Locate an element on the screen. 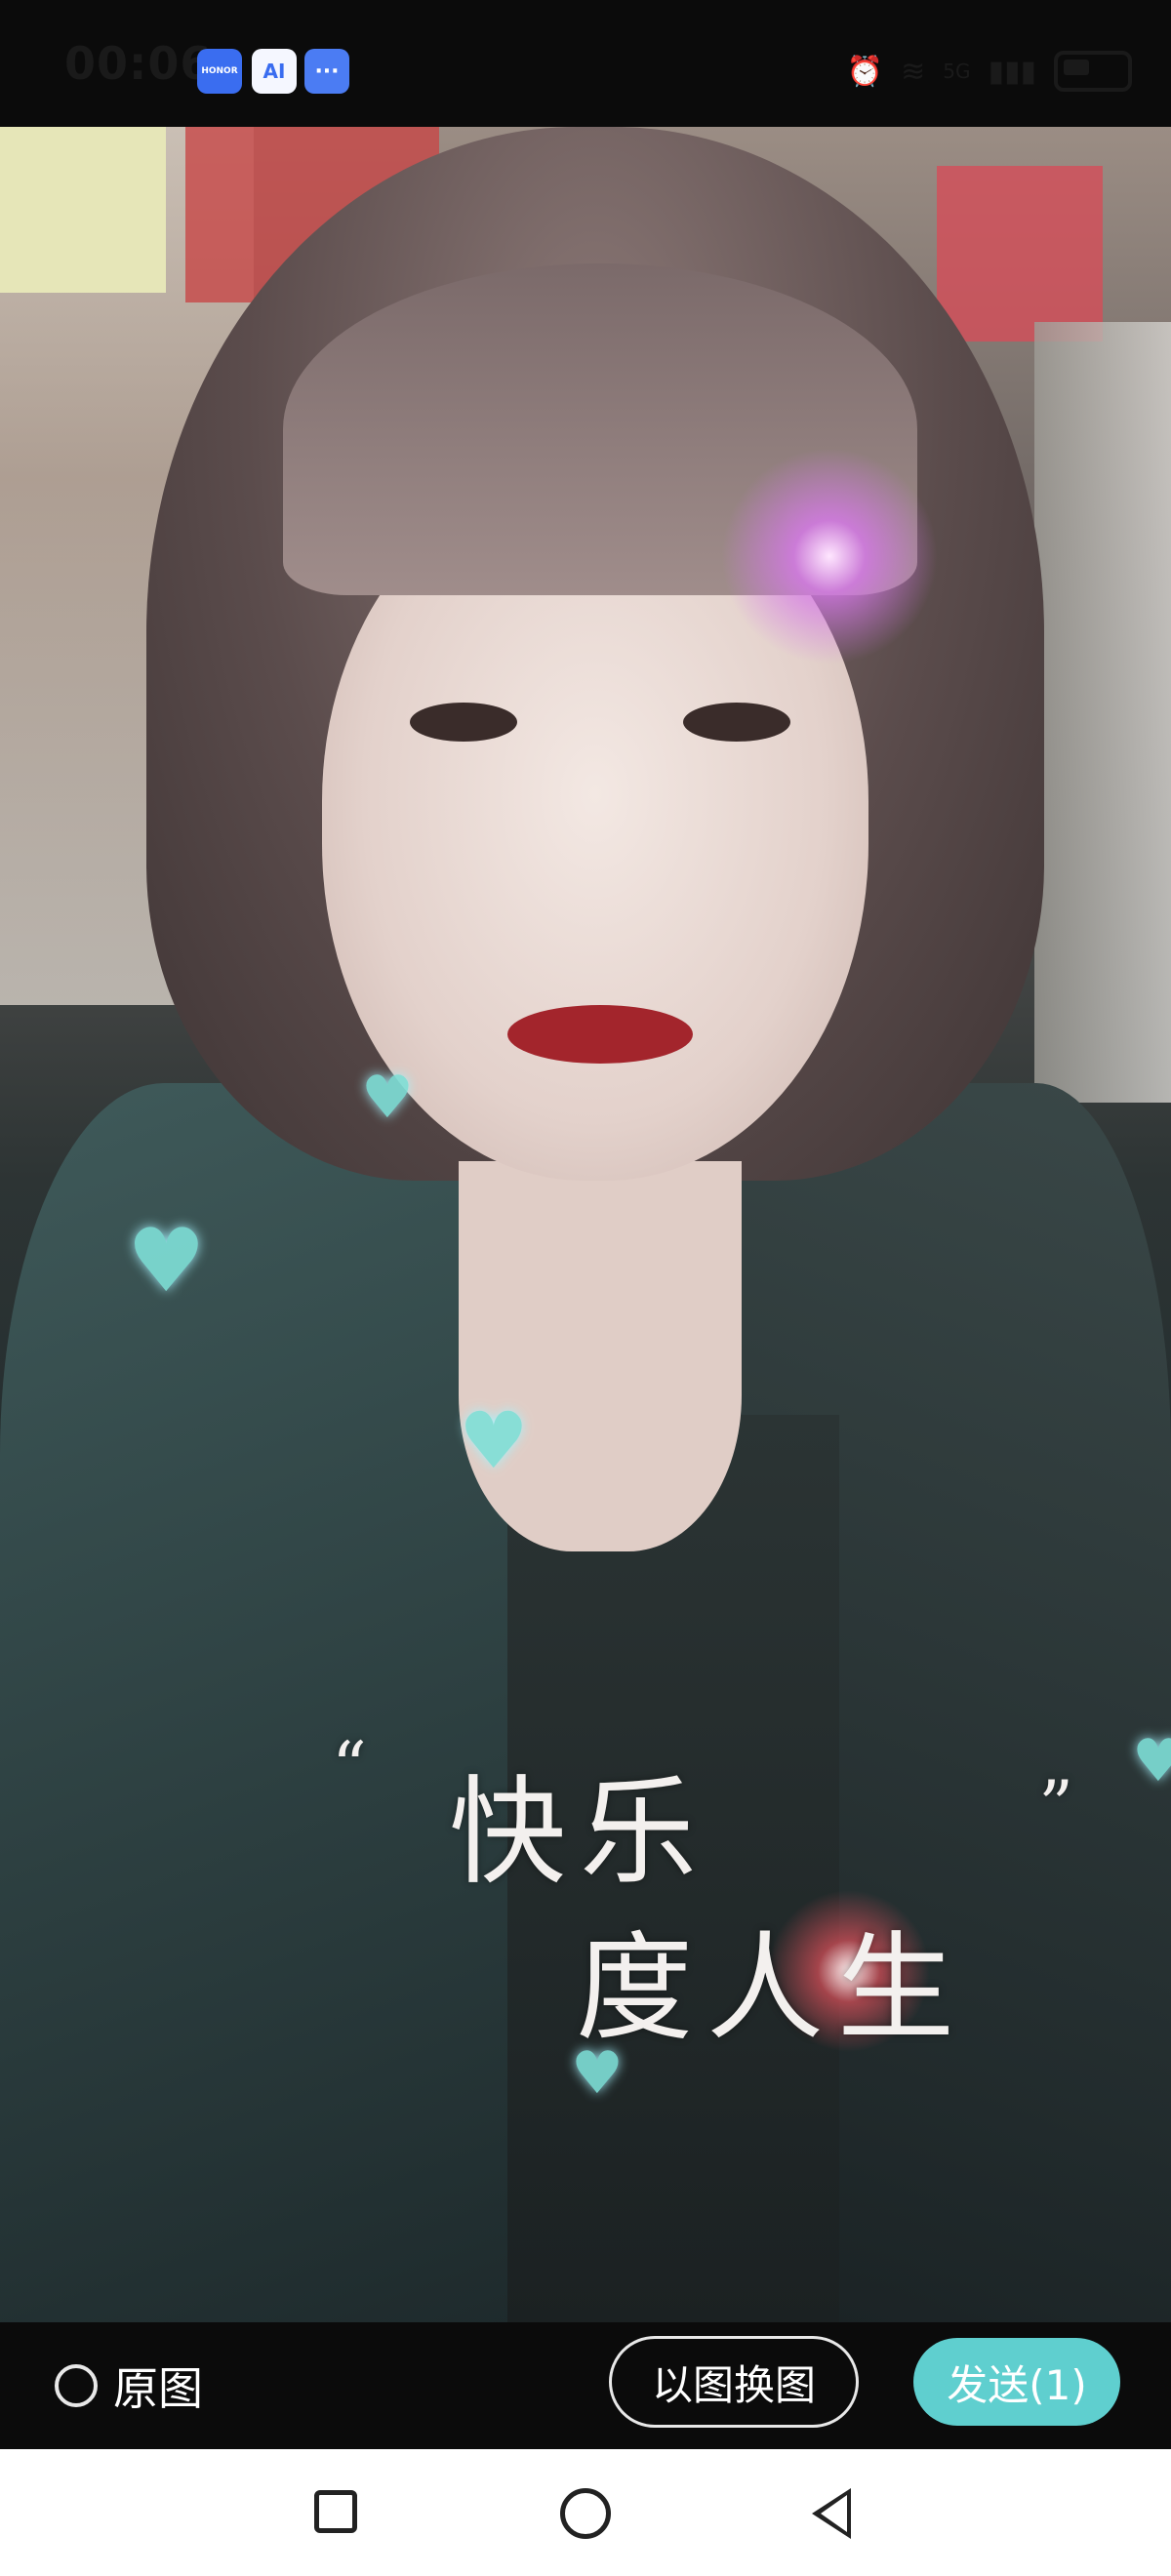 This screenshot has width=1171, height=2576. quote-close: ” is located at coordinates (1055, 1806).